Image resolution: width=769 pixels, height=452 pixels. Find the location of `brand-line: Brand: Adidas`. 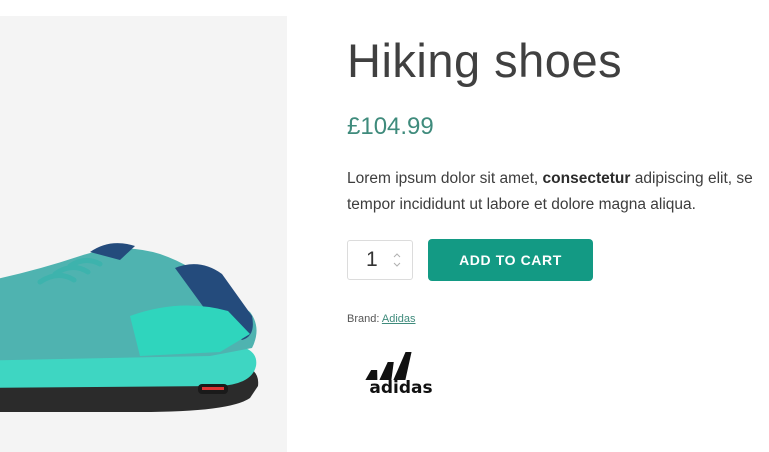

brand-line: Brand: Adidas is located at coordinates (381, 319).